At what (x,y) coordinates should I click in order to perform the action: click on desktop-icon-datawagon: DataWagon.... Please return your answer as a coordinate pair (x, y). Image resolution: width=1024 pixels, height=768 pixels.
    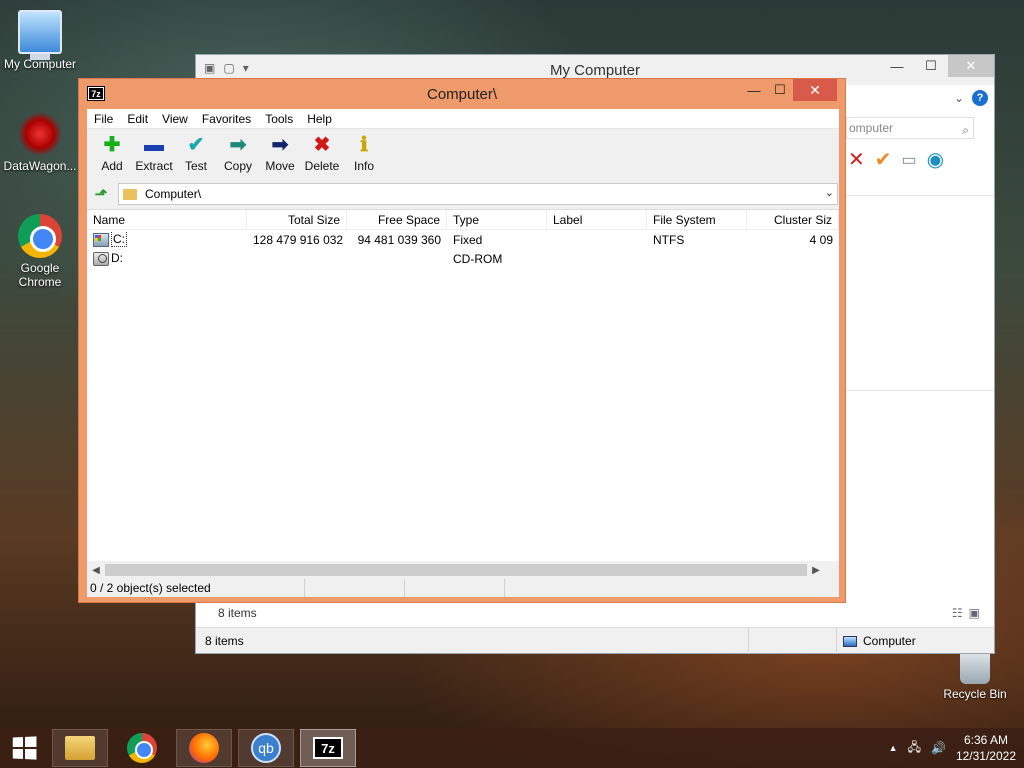
    Looking at the image, I should click on (40, 142).